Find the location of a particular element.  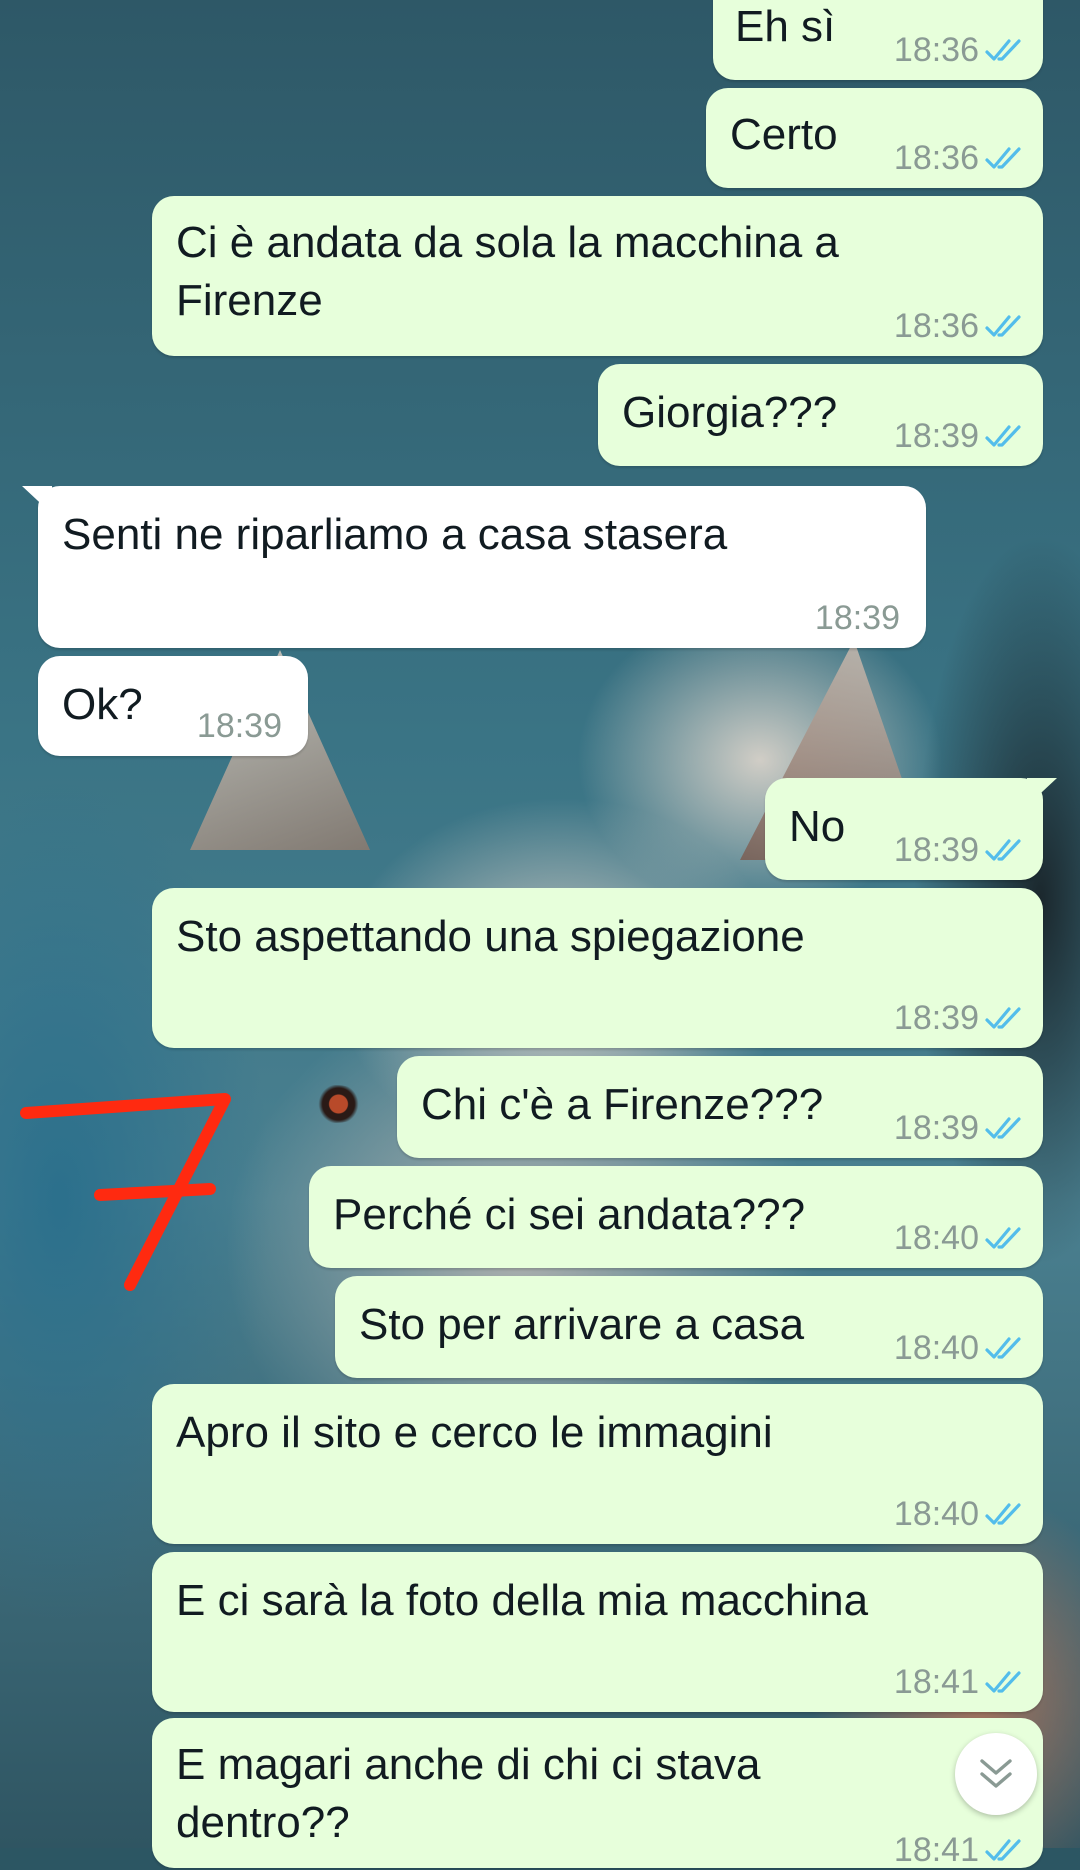

message-bubble-outgoing: No 18:39 is located at coordinates (911, 829).